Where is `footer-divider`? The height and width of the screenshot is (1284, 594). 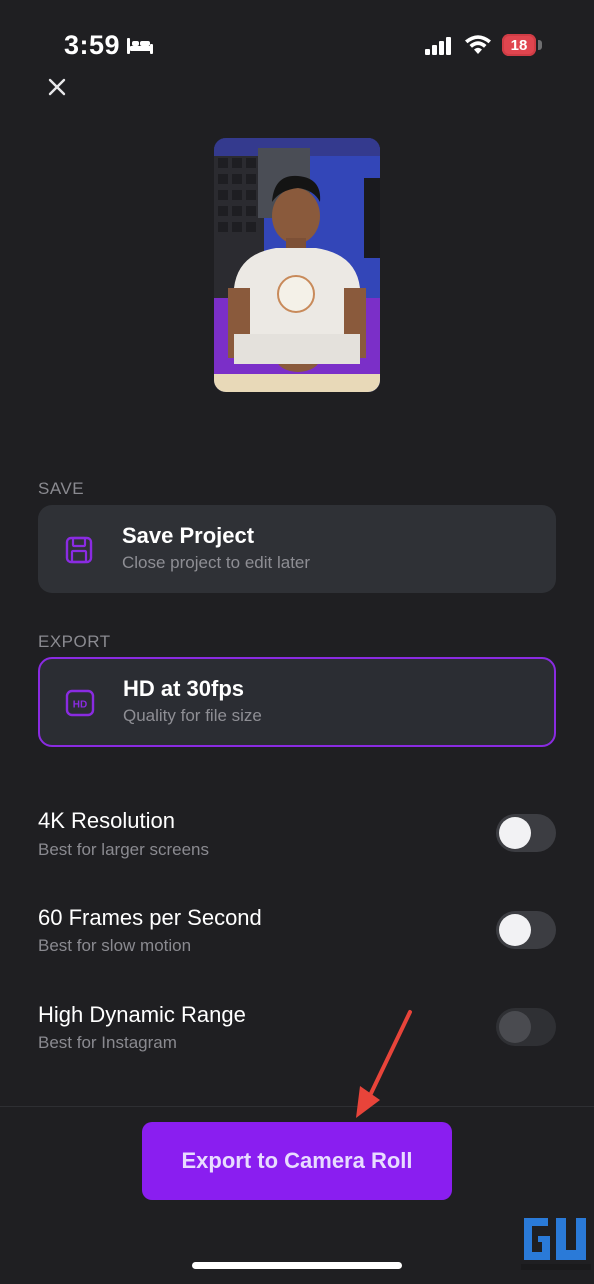 footer-divider is located at coordinates (297, 1106).